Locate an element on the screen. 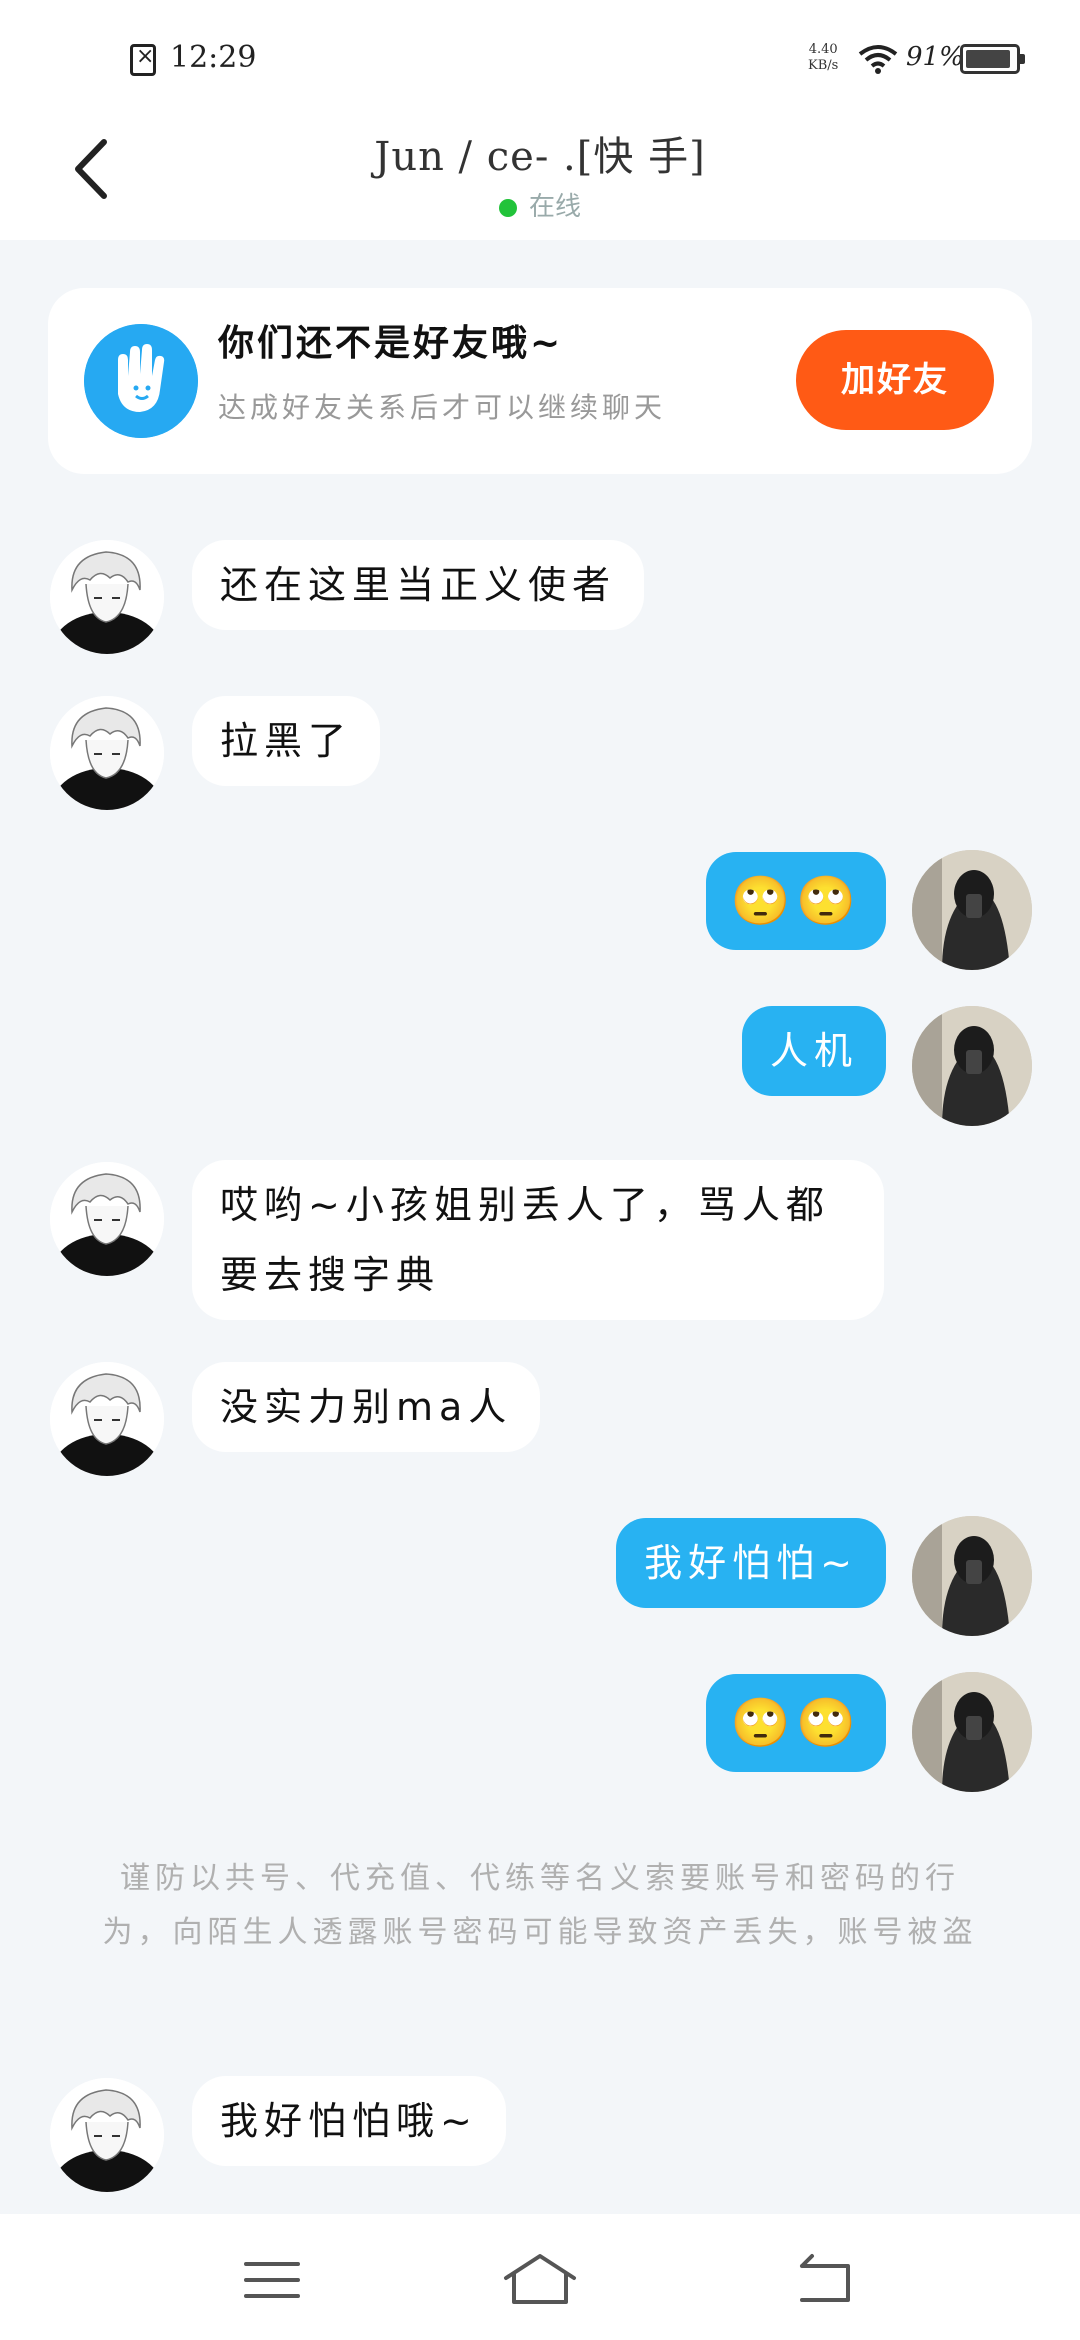  network-speed-value: 4.40 is located at coordinates (823, 49).